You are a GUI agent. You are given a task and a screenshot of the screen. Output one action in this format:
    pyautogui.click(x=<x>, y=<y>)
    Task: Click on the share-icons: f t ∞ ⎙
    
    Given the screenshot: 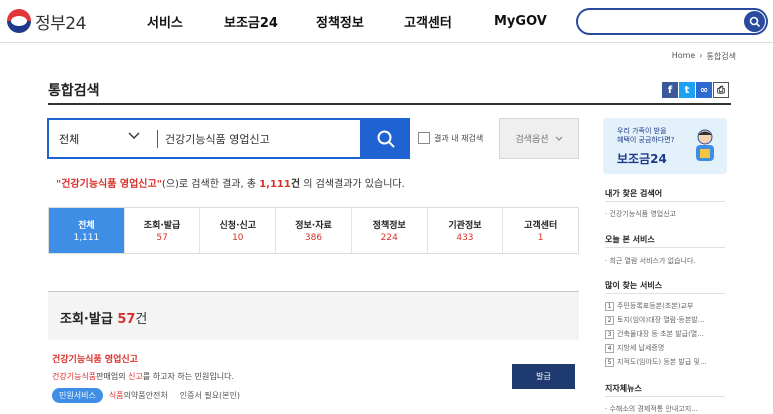 What is the action you would take?
    pyautogui.click(x=695, y=90)
    